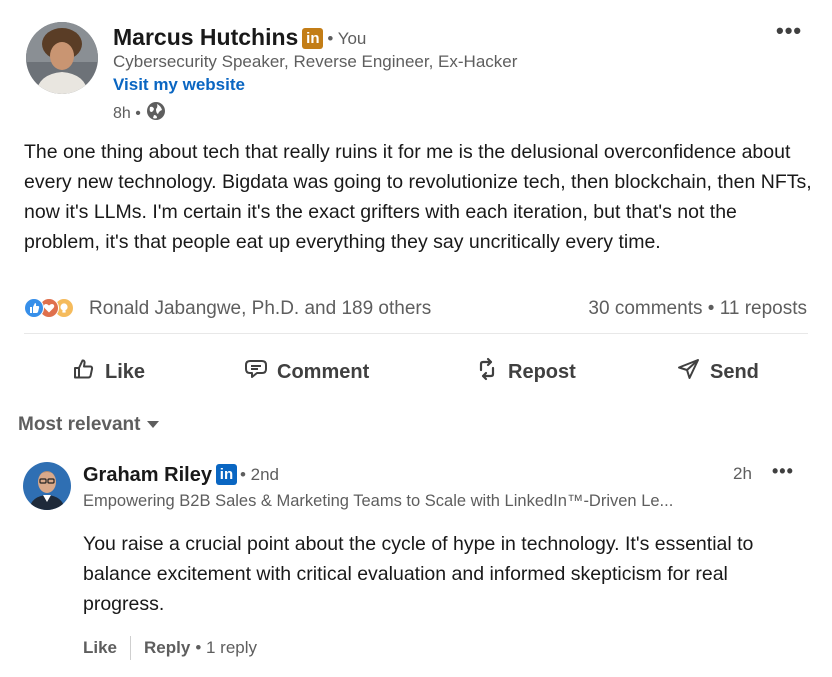 This screenshot has height=677, width=832. I want to click on repost-button: Repost, so click(525, 372).